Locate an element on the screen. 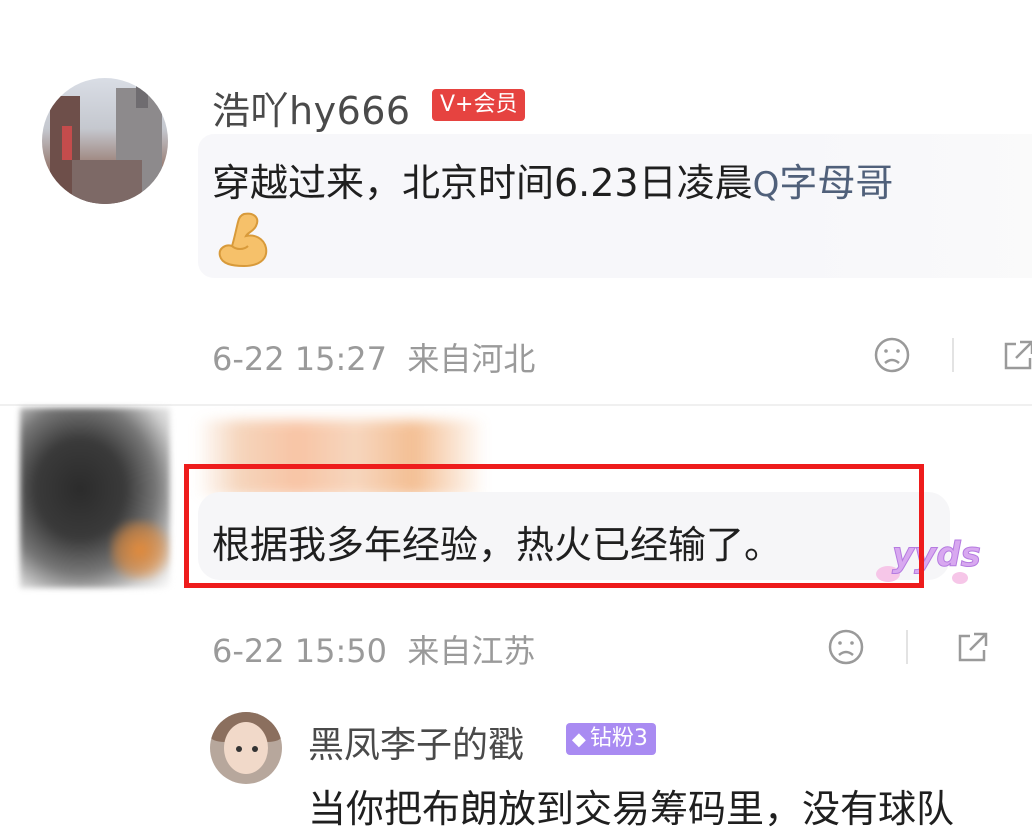 Image resolution: width=1032 pixels, height=833 pixels. username: 浩吖hy666 is located at coordinates (311, 107).